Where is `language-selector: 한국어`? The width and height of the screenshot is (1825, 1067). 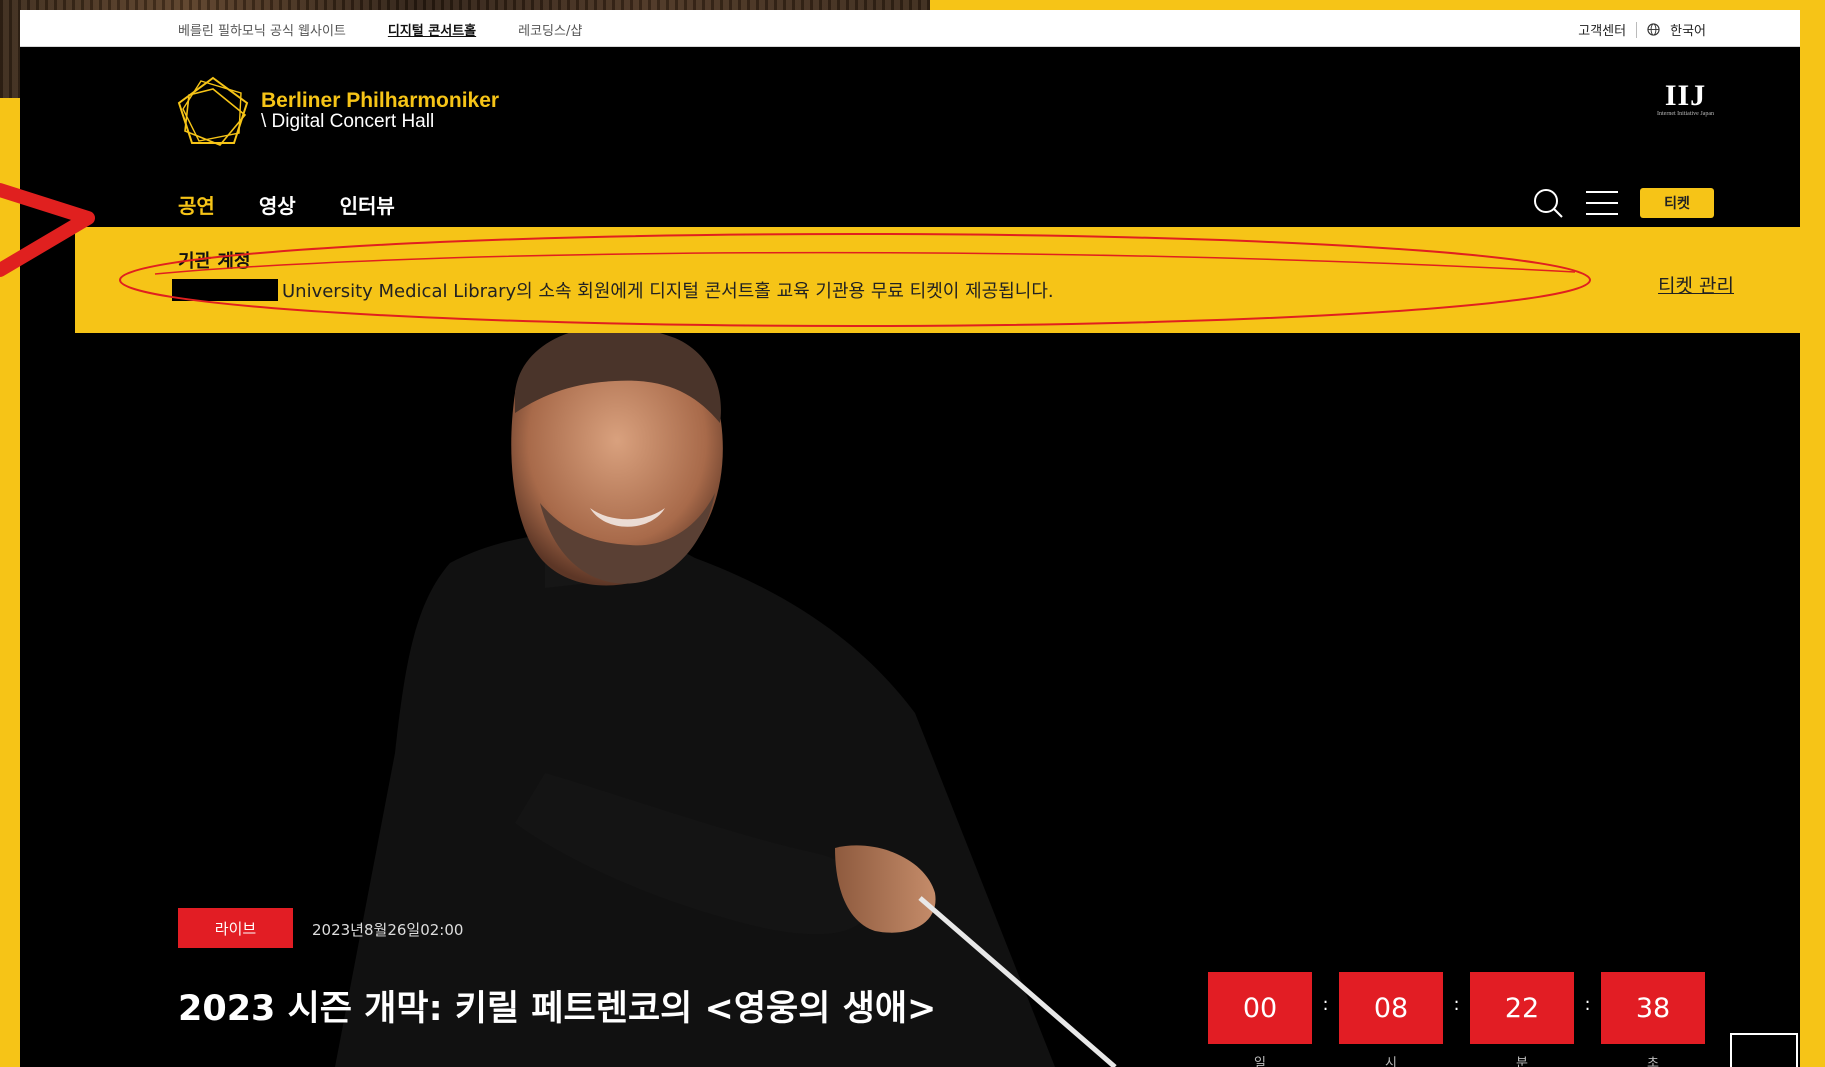
language-selector: 한국어 is located at coordinates (1688, 29).